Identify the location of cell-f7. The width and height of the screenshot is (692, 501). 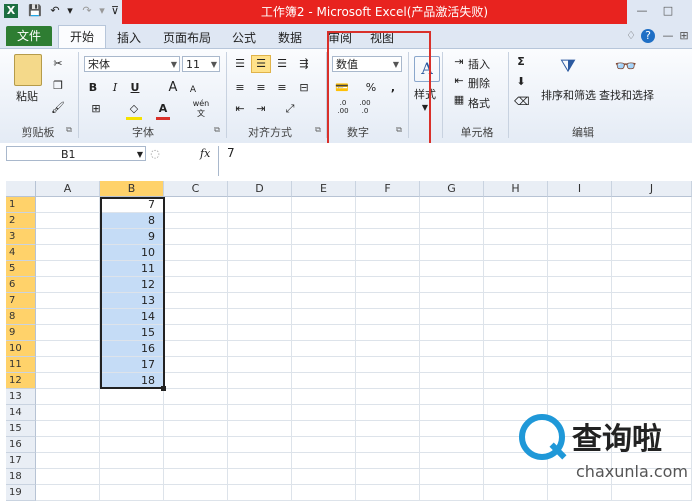
(388, 301).